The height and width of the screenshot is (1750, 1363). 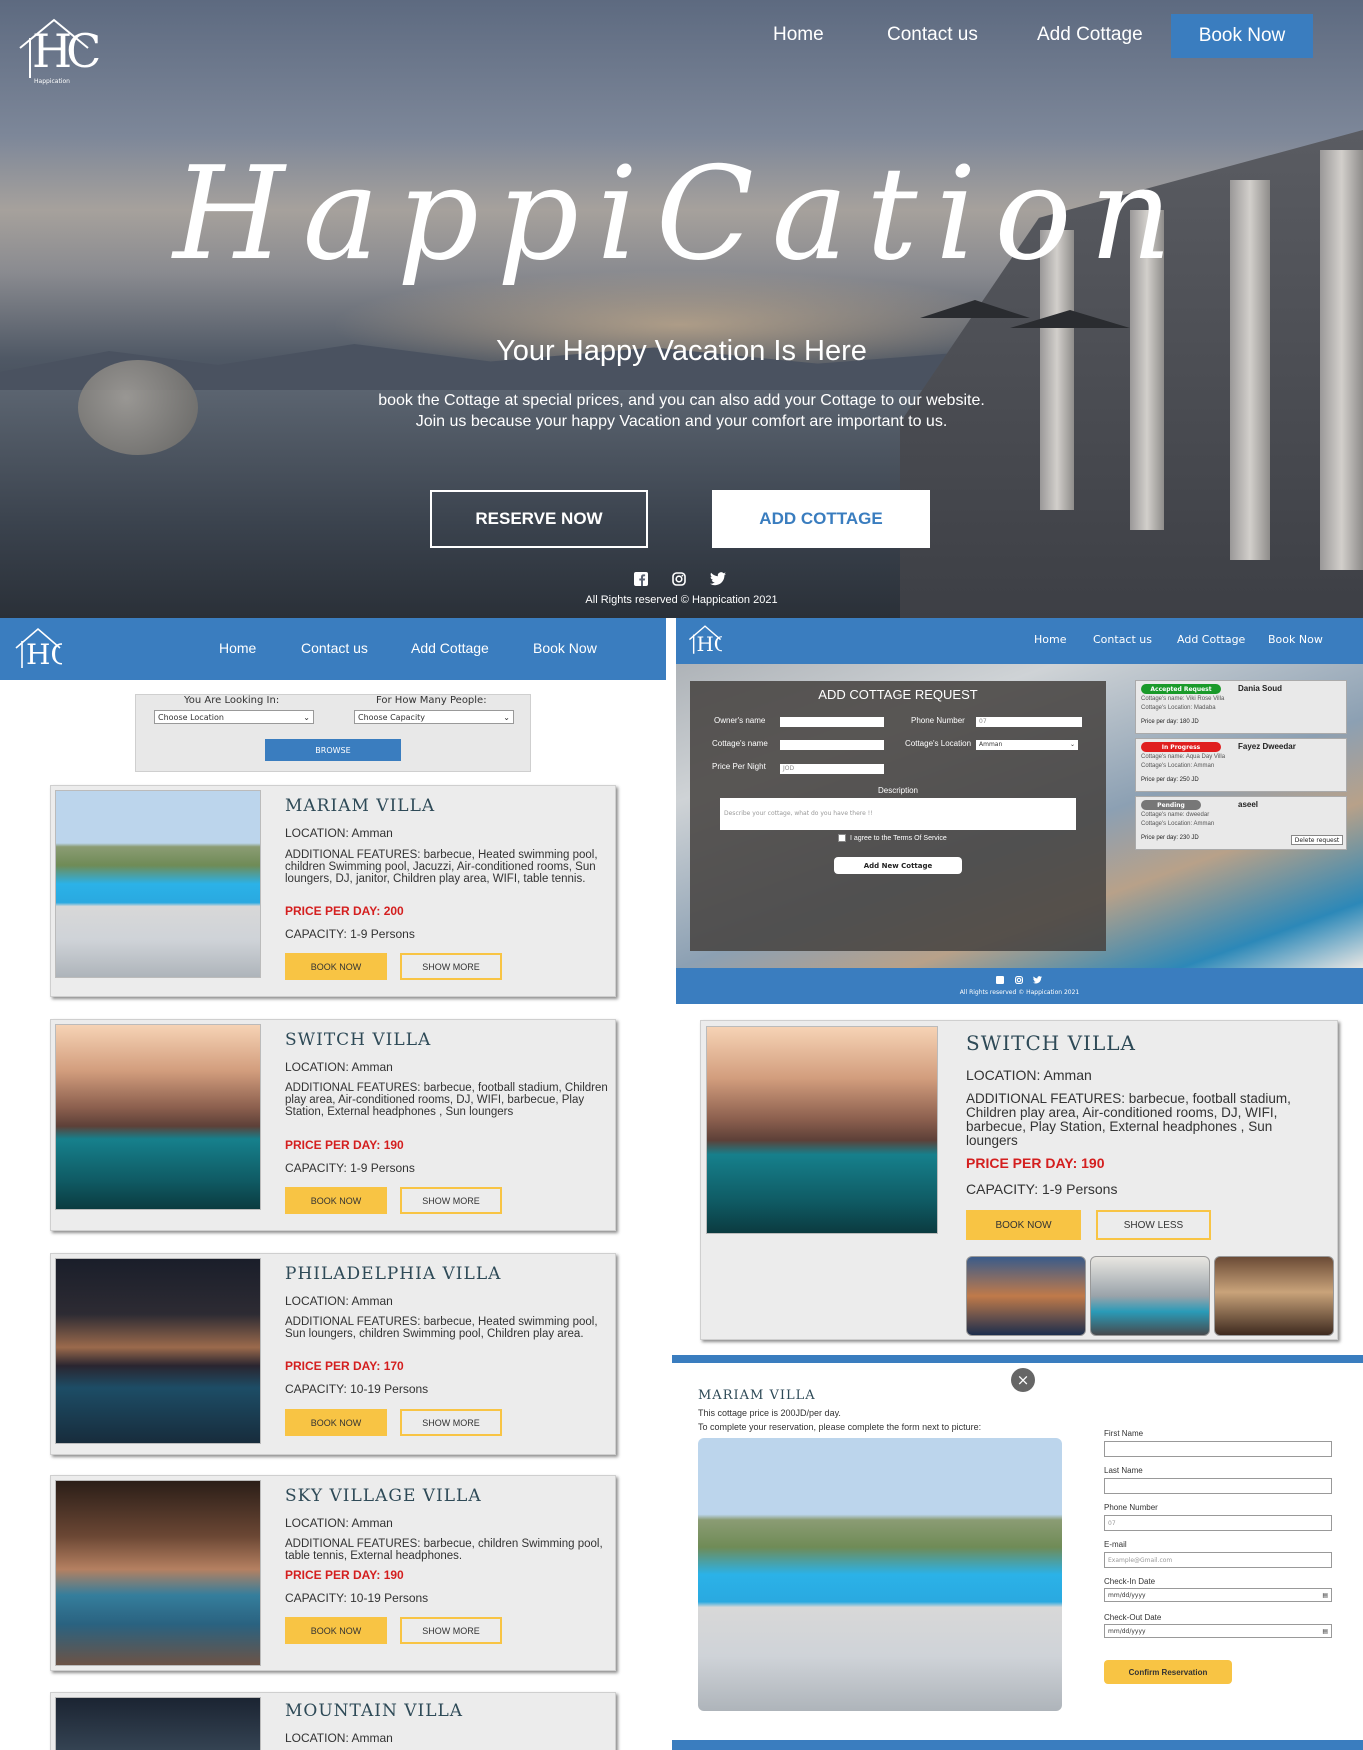 I want to click on terms-checkbox, so click(x=842, y=838).